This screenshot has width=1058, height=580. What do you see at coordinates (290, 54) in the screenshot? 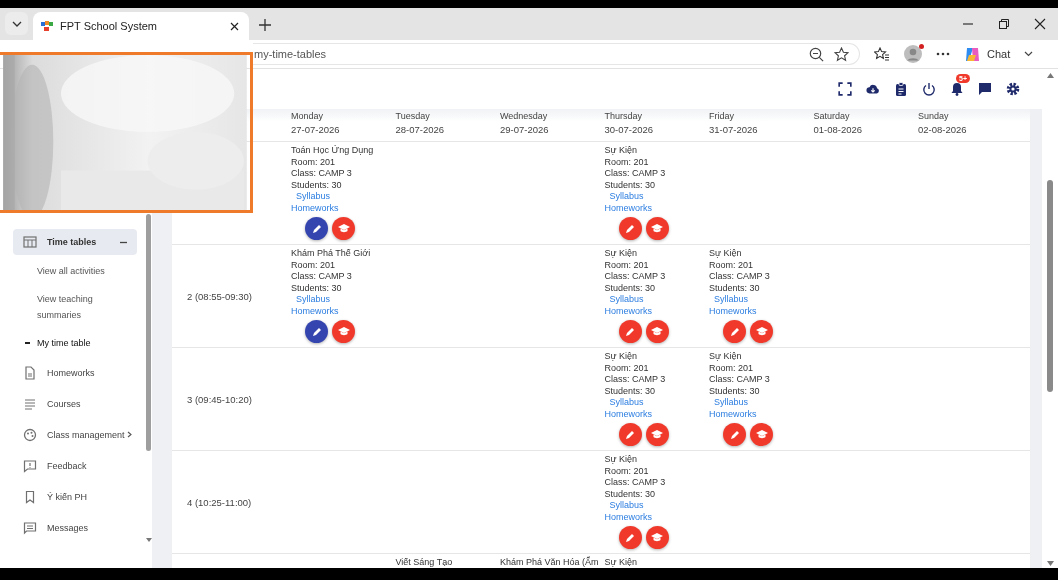
I see `url-text: my-time-tables` at bounding box center [290, 54].